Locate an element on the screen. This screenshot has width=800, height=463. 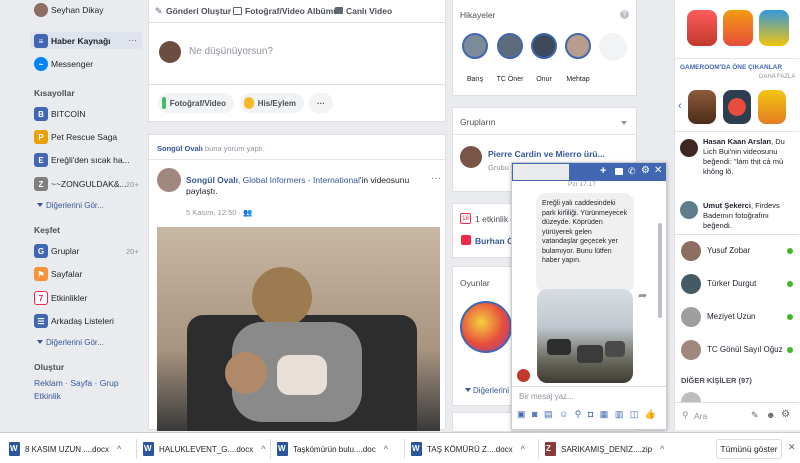
chat-contact-name-redacted is located at coordinates (541, 172).